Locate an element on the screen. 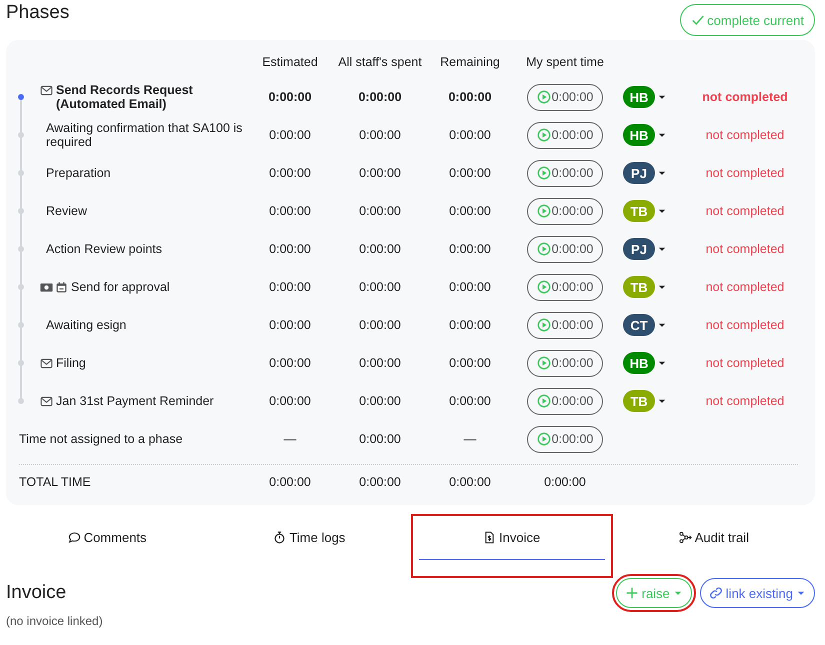 The height and width of the screenshot is (645, 825). phase-name: Review is located at coordinates (66, 211).